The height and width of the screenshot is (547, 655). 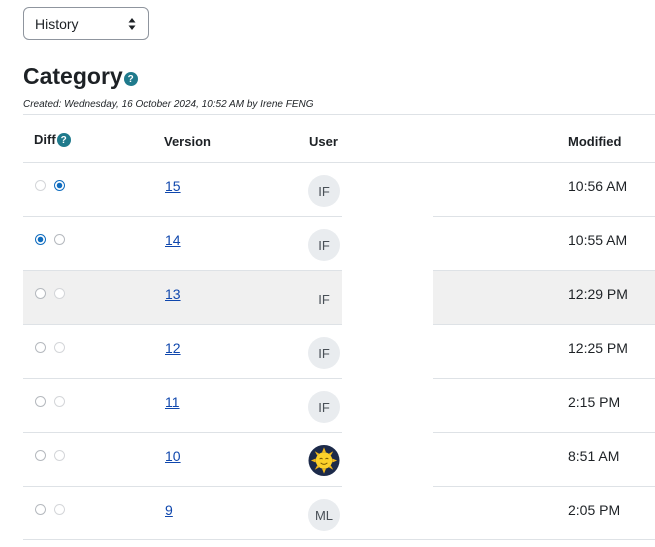 What do you see at coordinates (595, 141) in the screenshot?
I see `header-modified: Modified` at bounding box center [595, 141].